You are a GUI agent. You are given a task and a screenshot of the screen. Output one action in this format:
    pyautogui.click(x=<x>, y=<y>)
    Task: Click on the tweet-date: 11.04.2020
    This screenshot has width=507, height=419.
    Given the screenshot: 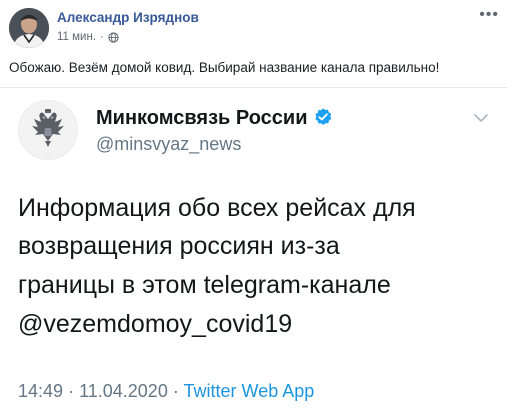 What is the action you would take?
    pyautogui.click(x=123, y=391)
    